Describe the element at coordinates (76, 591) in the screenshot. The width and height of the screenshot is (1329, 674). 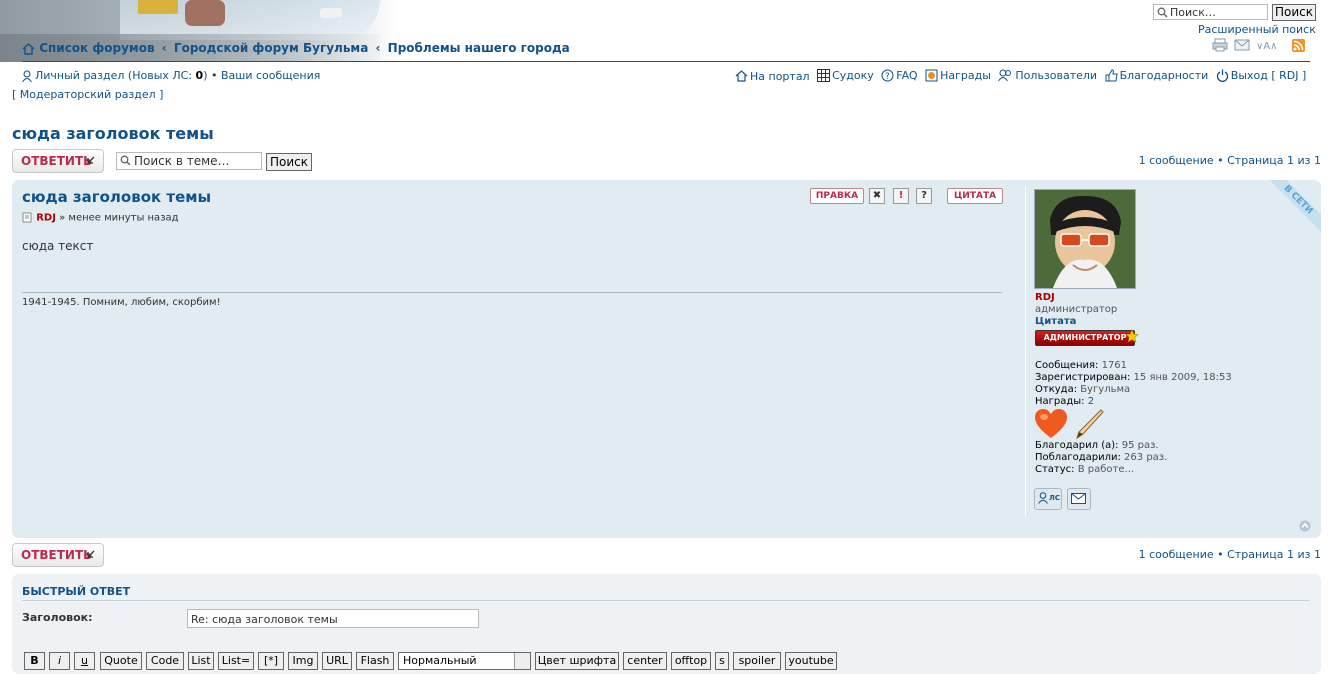
I see `quick-reply-title: БЫСТРЫЙ ОТВЕТ` at that location.